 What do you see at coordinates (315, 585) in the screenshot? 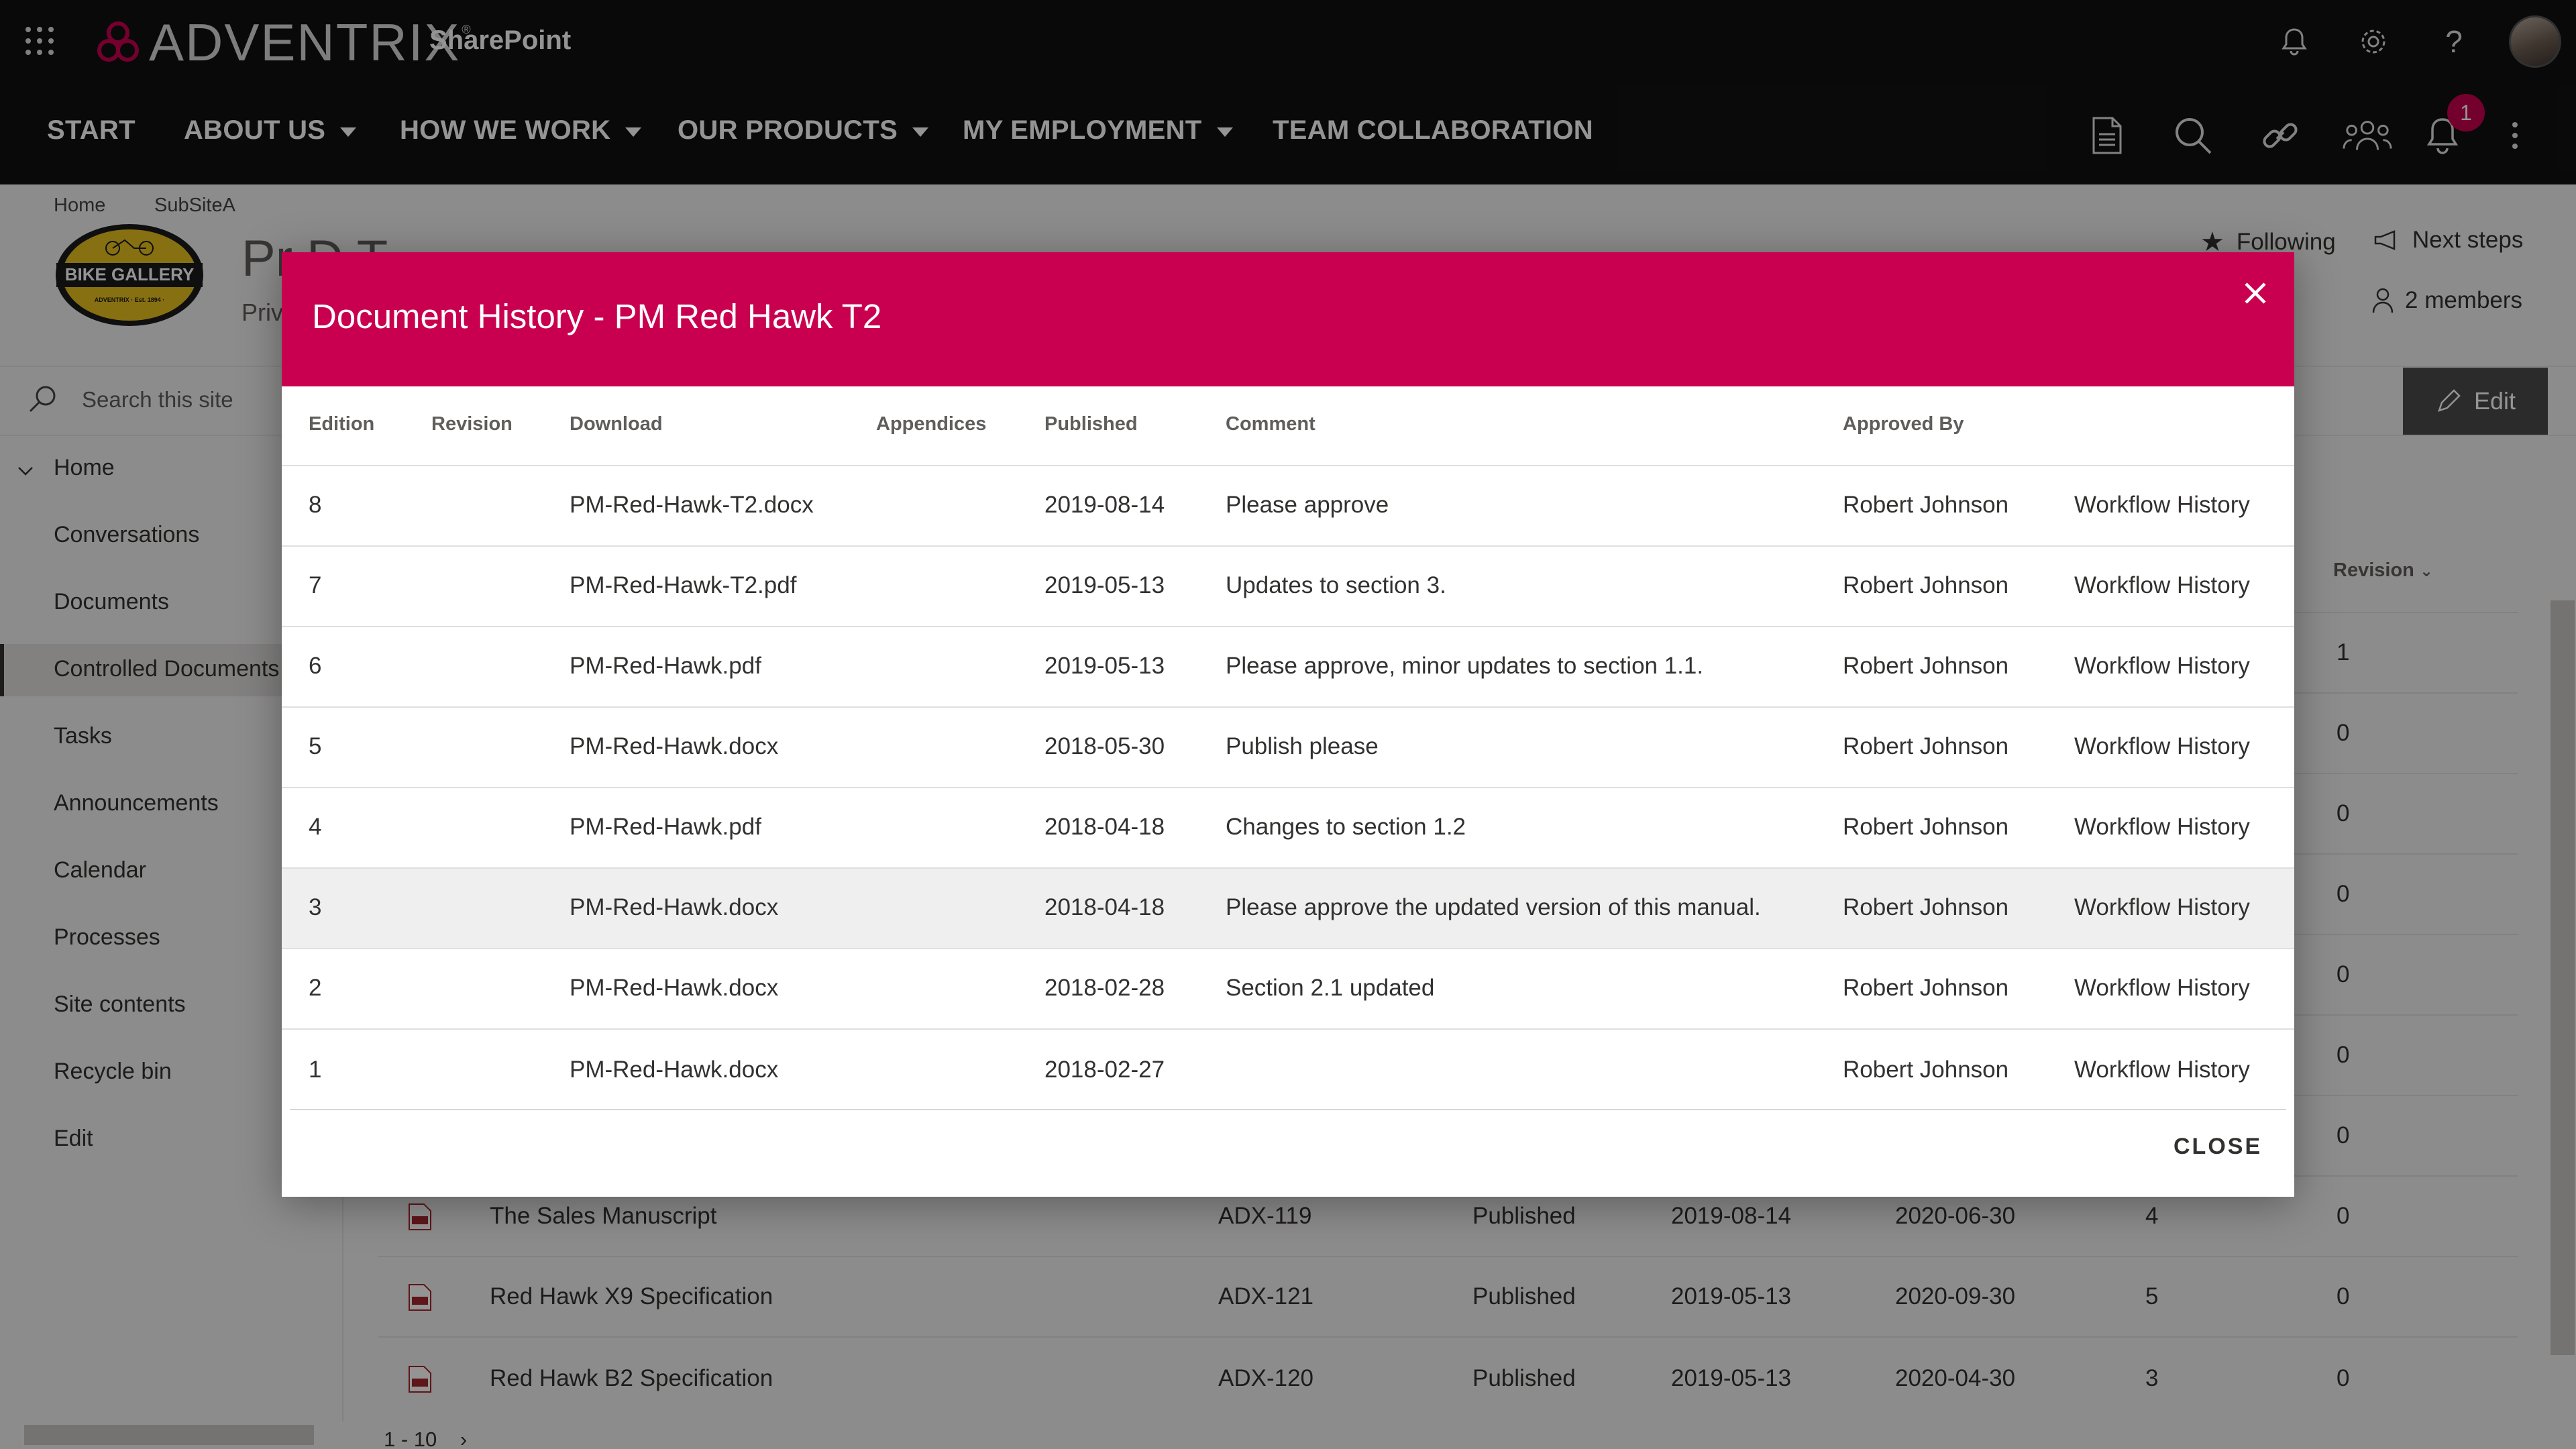
I see `cell-edition: 7` at bounding box center [315, 585].